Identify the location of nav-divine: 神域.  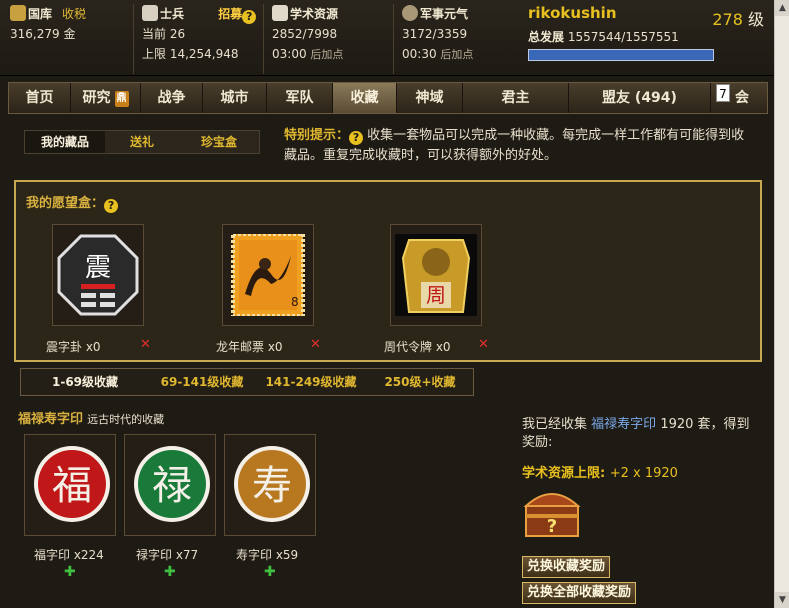
(430, 98).